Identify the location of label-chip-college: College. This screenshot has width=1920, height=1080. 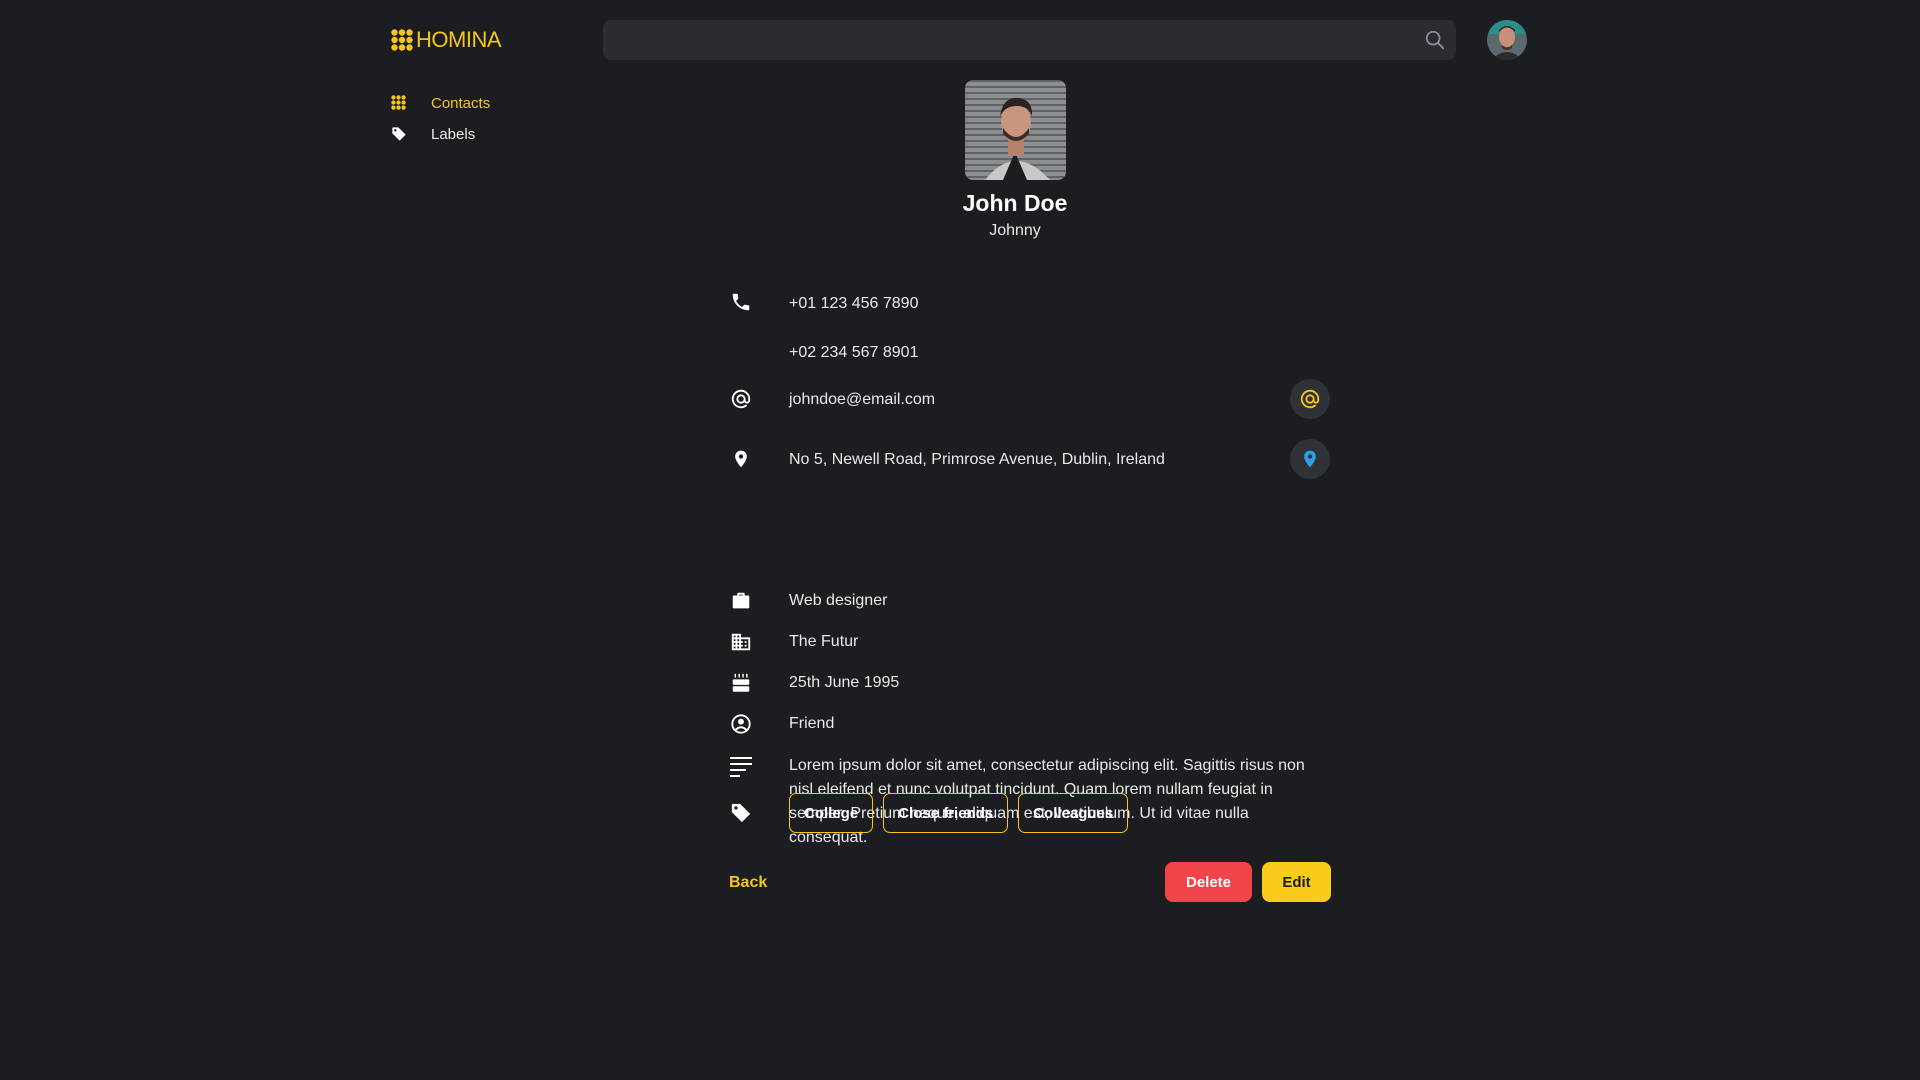
(831, 813).